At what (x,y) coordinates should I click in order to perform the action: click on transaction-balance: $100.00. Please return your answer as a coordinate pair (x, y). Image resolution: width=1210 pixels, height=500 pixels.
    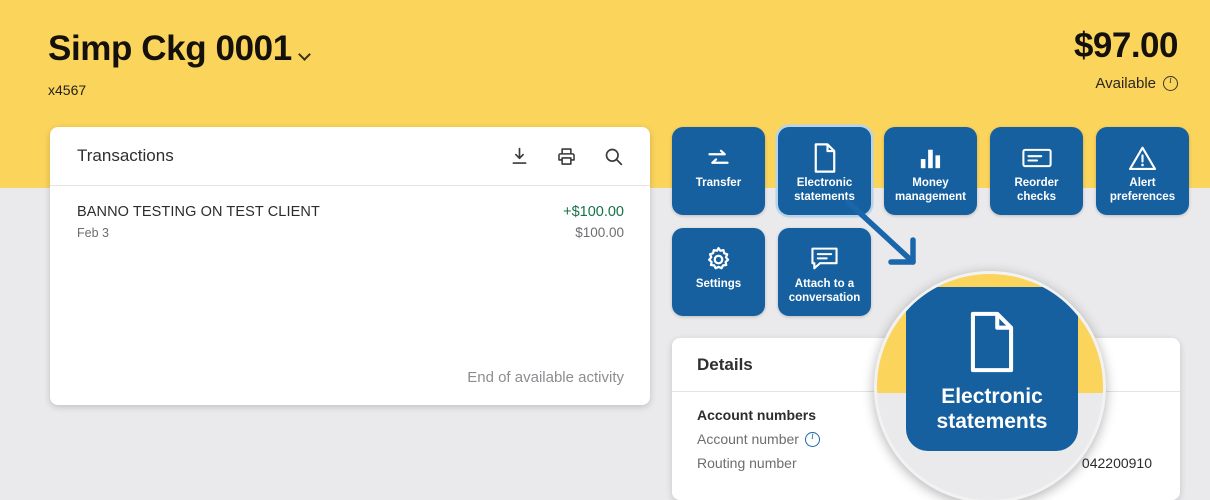
    Looking at the image, I should click on (599, 232).